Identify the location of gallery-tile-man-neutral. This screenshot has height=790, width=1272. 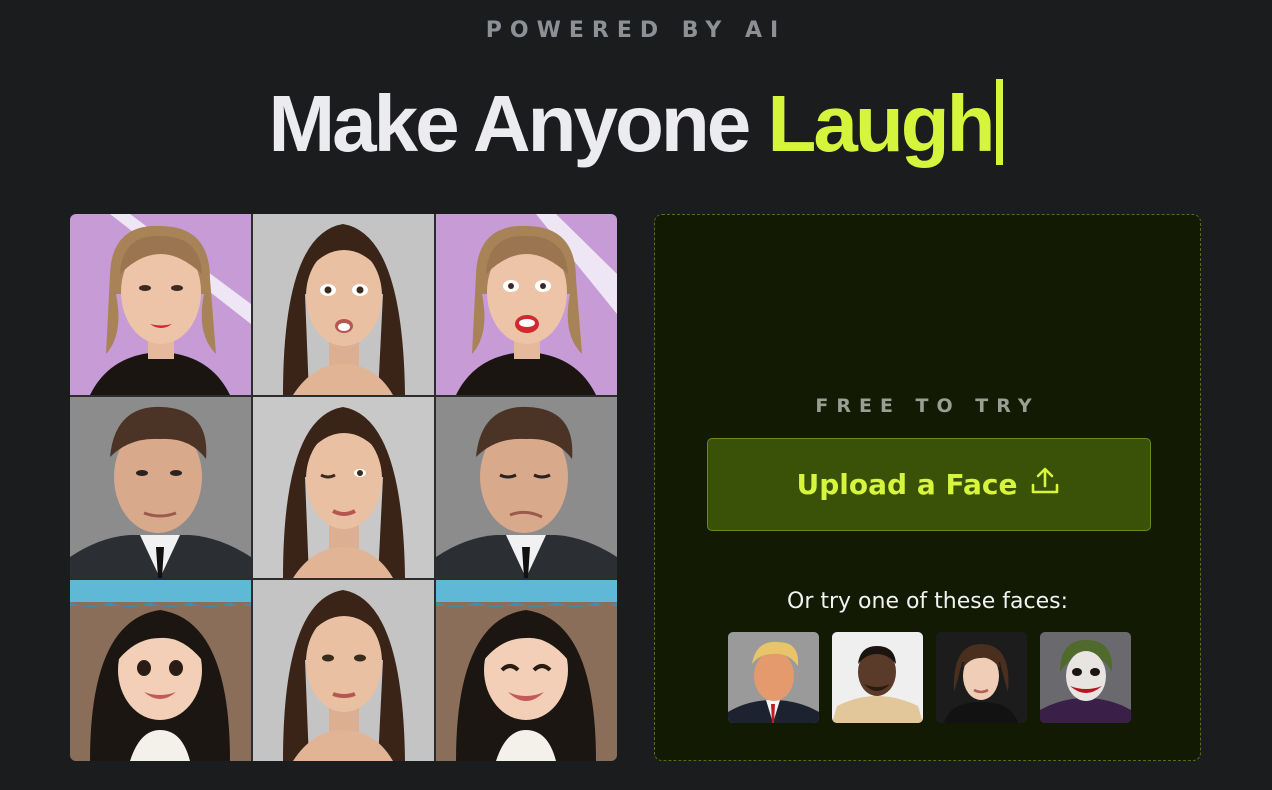
(160, 487).